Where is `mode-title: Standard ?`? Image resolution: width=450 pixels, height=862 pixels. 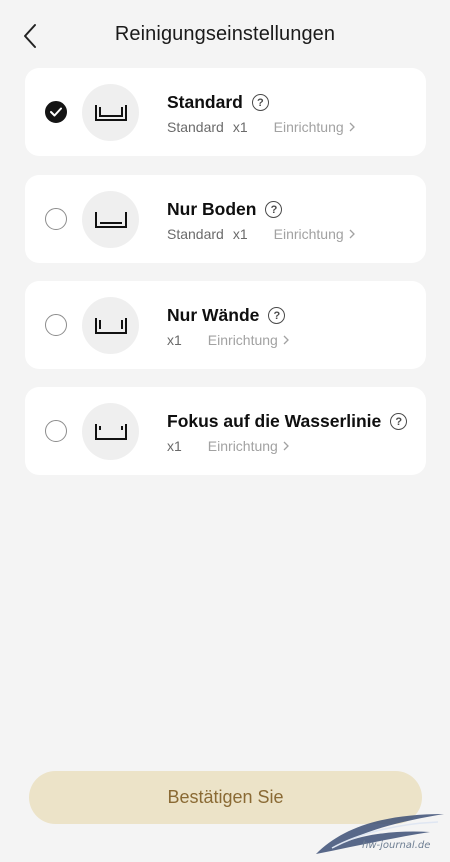 mode-title: Standard ? is located at coordinates (218, 102).